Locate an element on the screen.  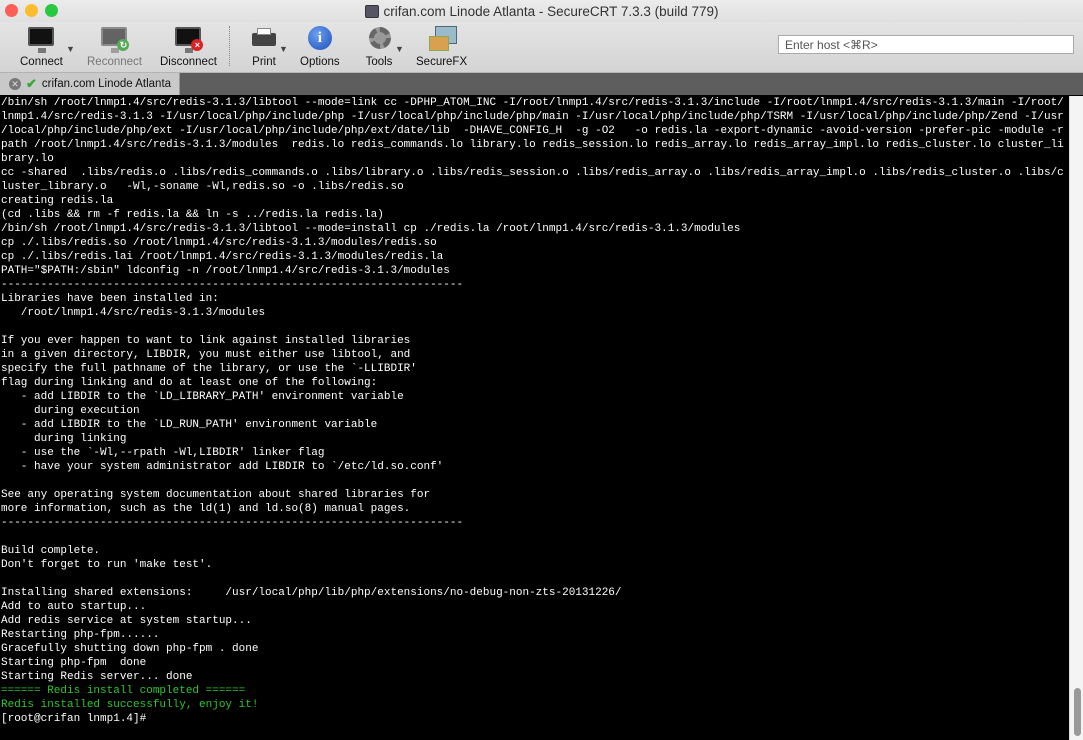
securecrt-app-icon is located at coordinates (371, 11).